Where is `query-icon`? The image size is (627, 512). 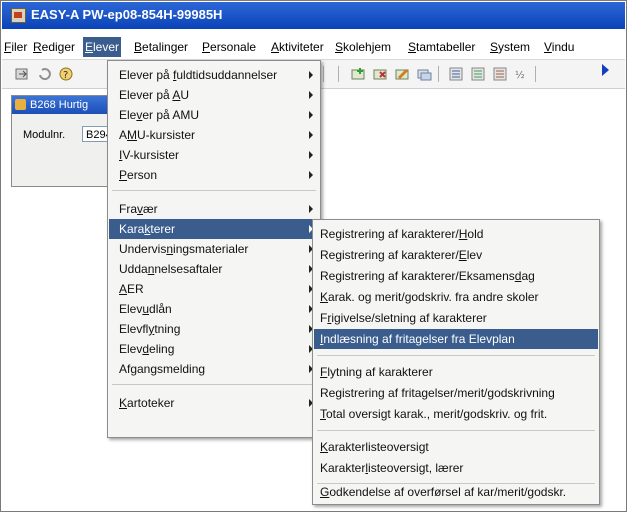 query-icon is located at coordinates (500, 74).